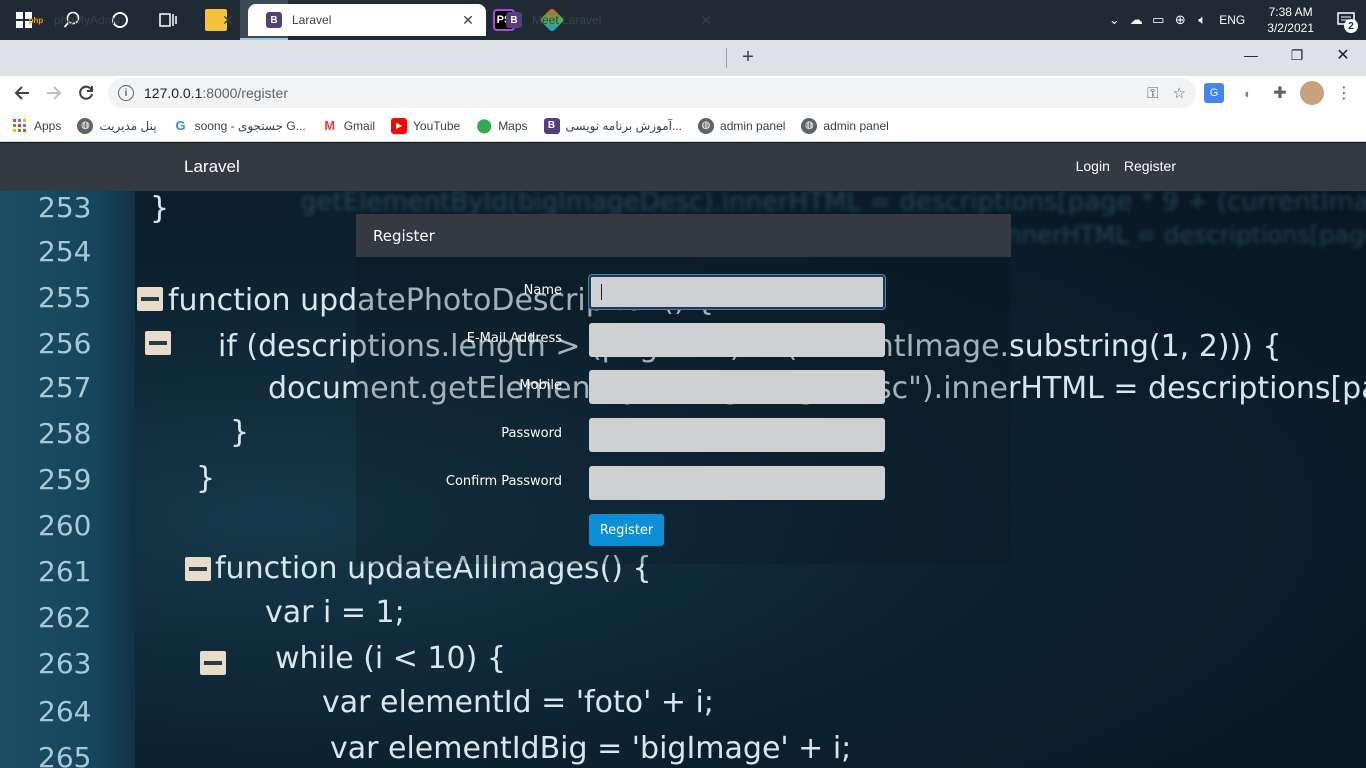  What do you see at coordinates (1179, 93) in the screenshot?
I see `bookmark-star-icon: ☆` at bounding box center [1179, 93].